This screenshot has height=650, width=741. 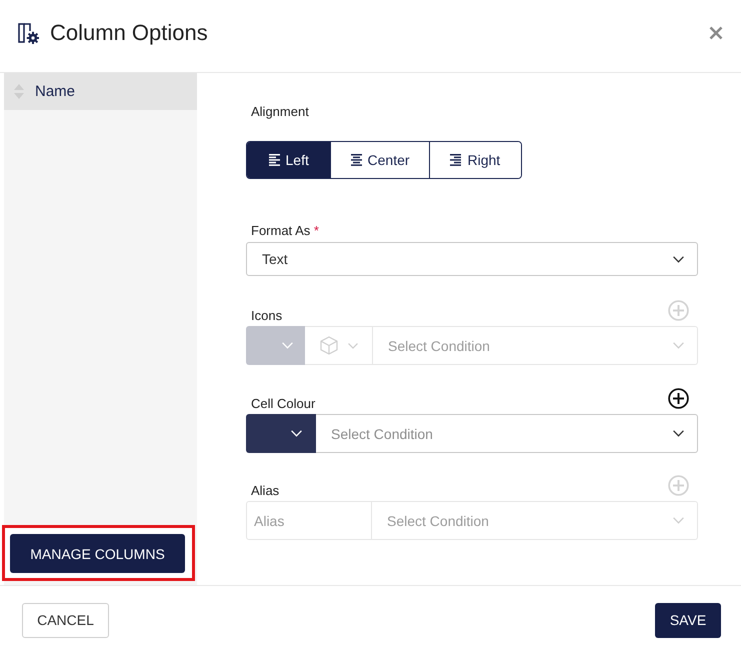 I want to click on close-button, so click(x=716, y=33).